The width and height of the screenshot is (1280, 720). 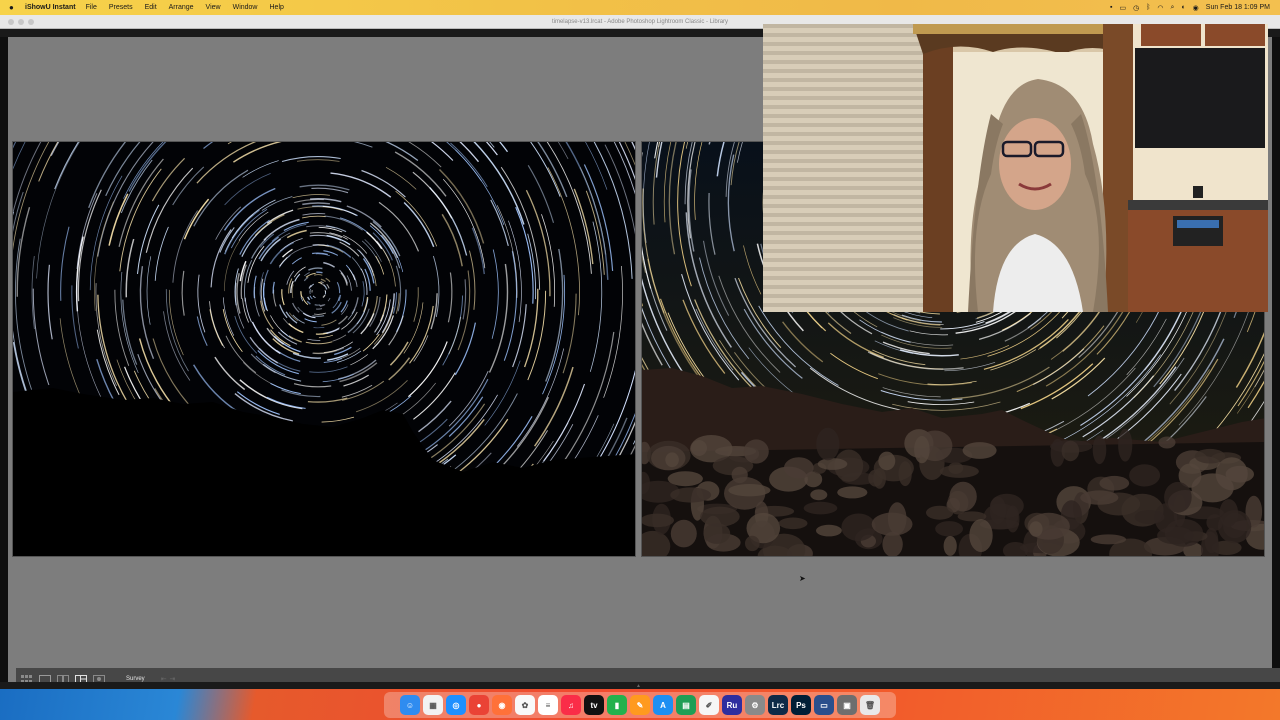 I want to click on mouse-cursor-icon: ➤, so click(x=802, y=578).